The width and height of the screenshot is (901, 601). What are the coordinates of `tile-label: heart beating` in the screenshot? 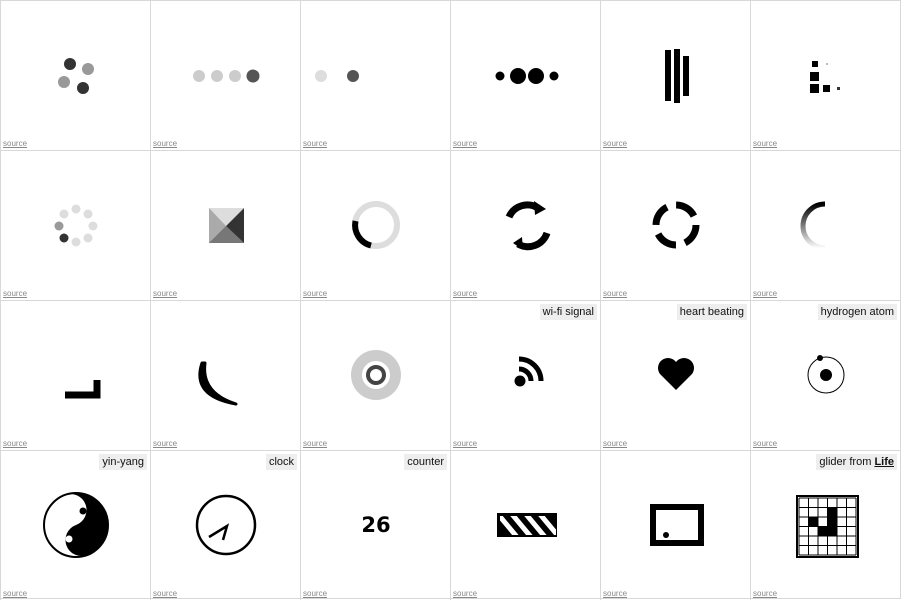 It's located at (711, 312).